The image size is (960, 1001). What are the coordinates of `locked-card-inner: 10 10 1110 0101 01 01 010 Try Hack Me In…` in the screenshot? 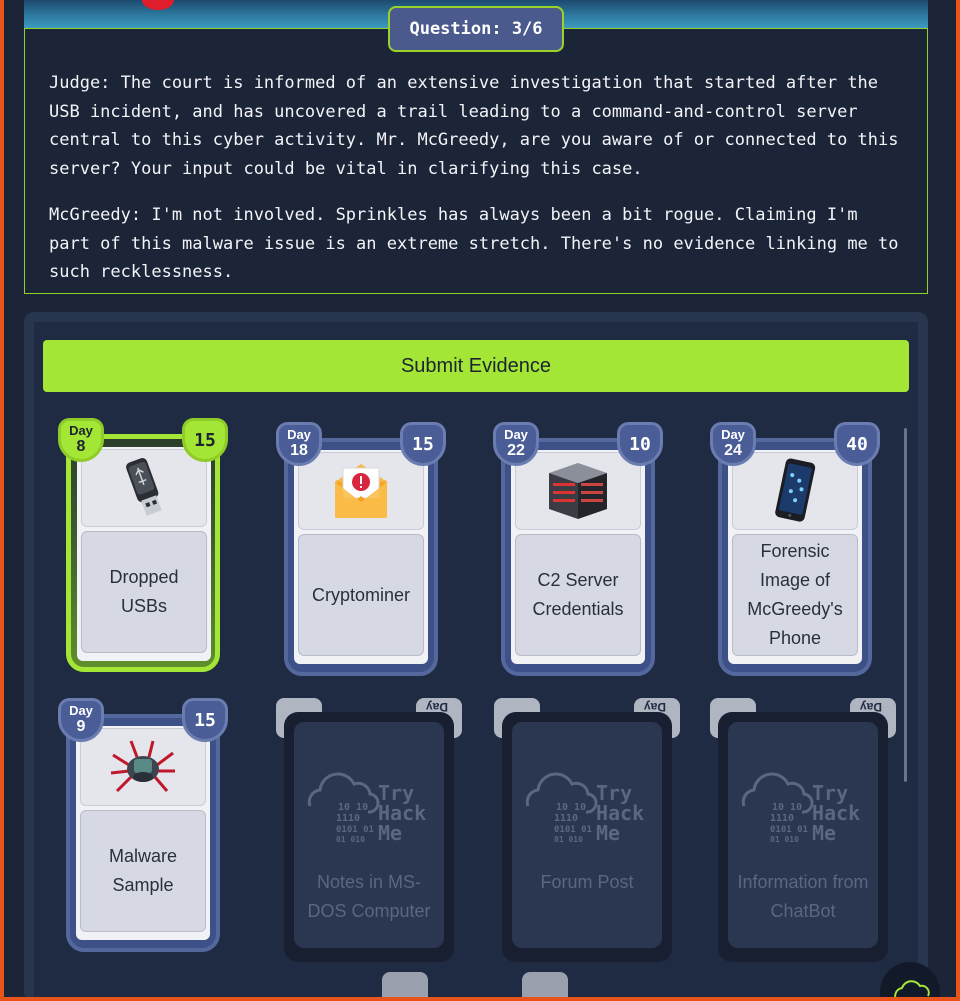 It's located at (803, 835).